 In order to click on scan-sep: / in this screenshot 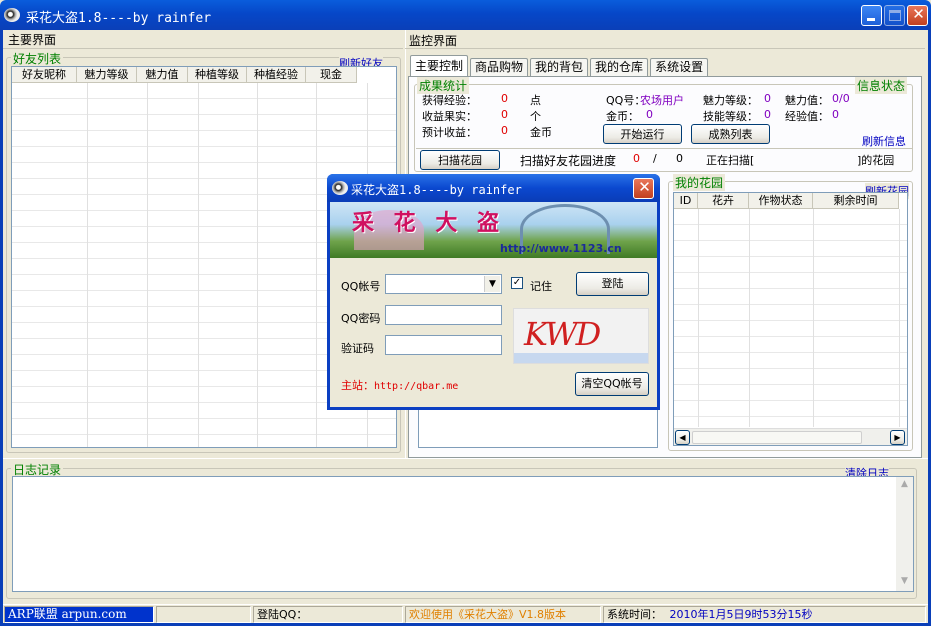, I will do `click(655, 158)`.